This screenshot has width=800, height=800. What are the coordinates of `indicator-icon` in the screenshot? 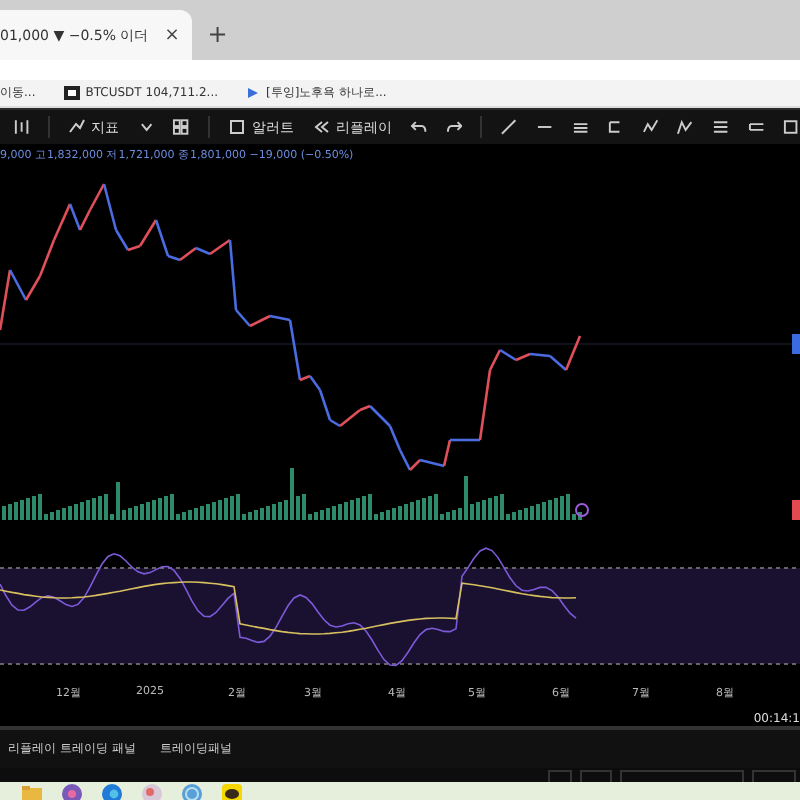 It's located at (76, 127).